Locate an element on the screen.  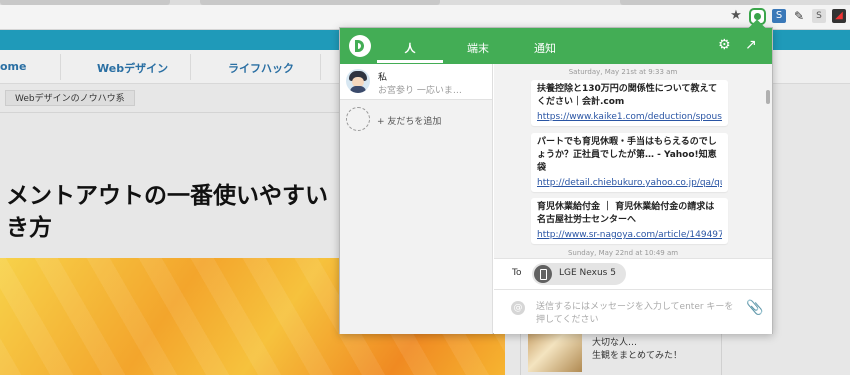
add-friend-button: + 友だちを追加 is located at coordinates (420, 120).